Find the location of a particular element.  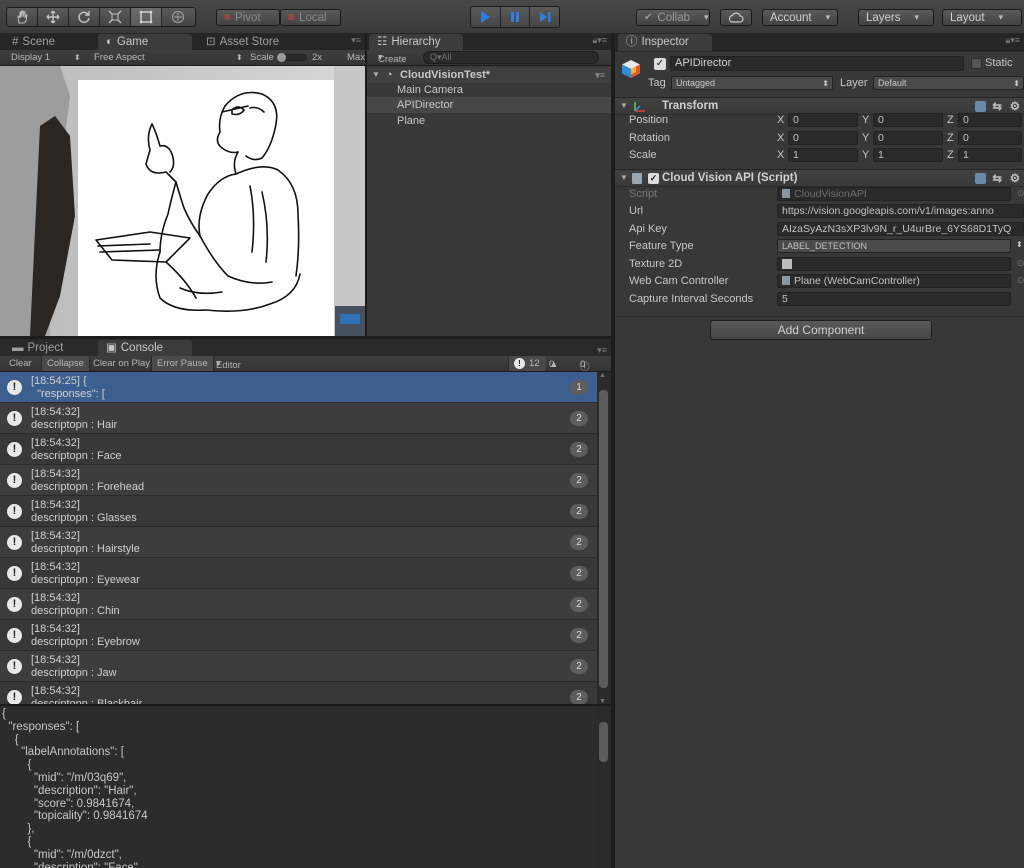

scale-slider-thumb is located at coordinates (281, 57).